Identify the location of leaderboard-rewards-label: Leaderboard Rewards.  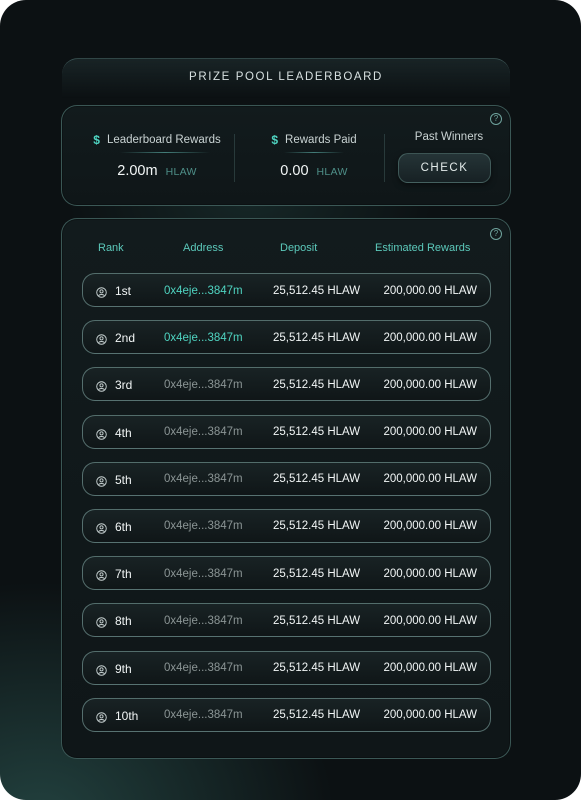
(163, 140).